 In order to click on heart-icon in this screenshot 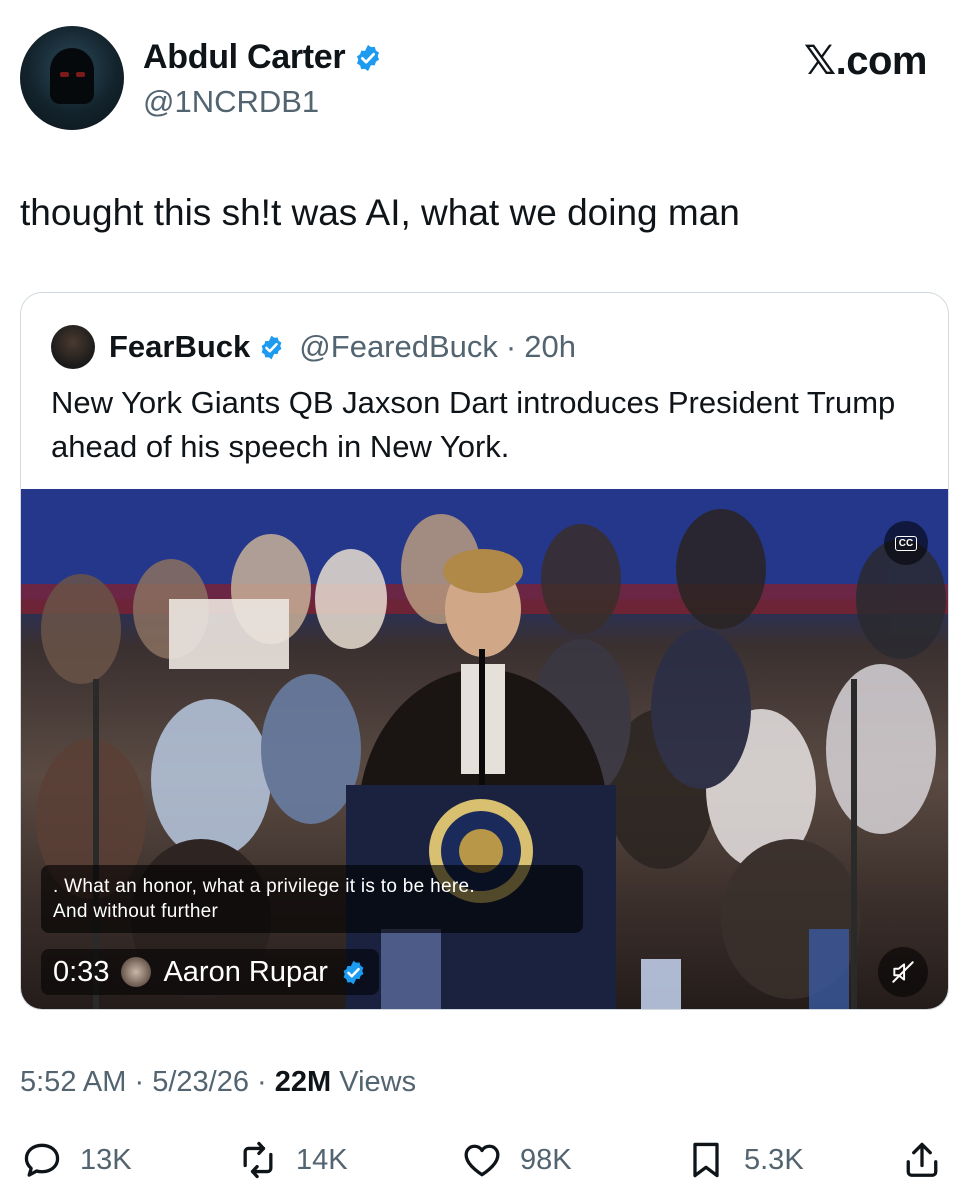, I will do `click(482, 1160)`.